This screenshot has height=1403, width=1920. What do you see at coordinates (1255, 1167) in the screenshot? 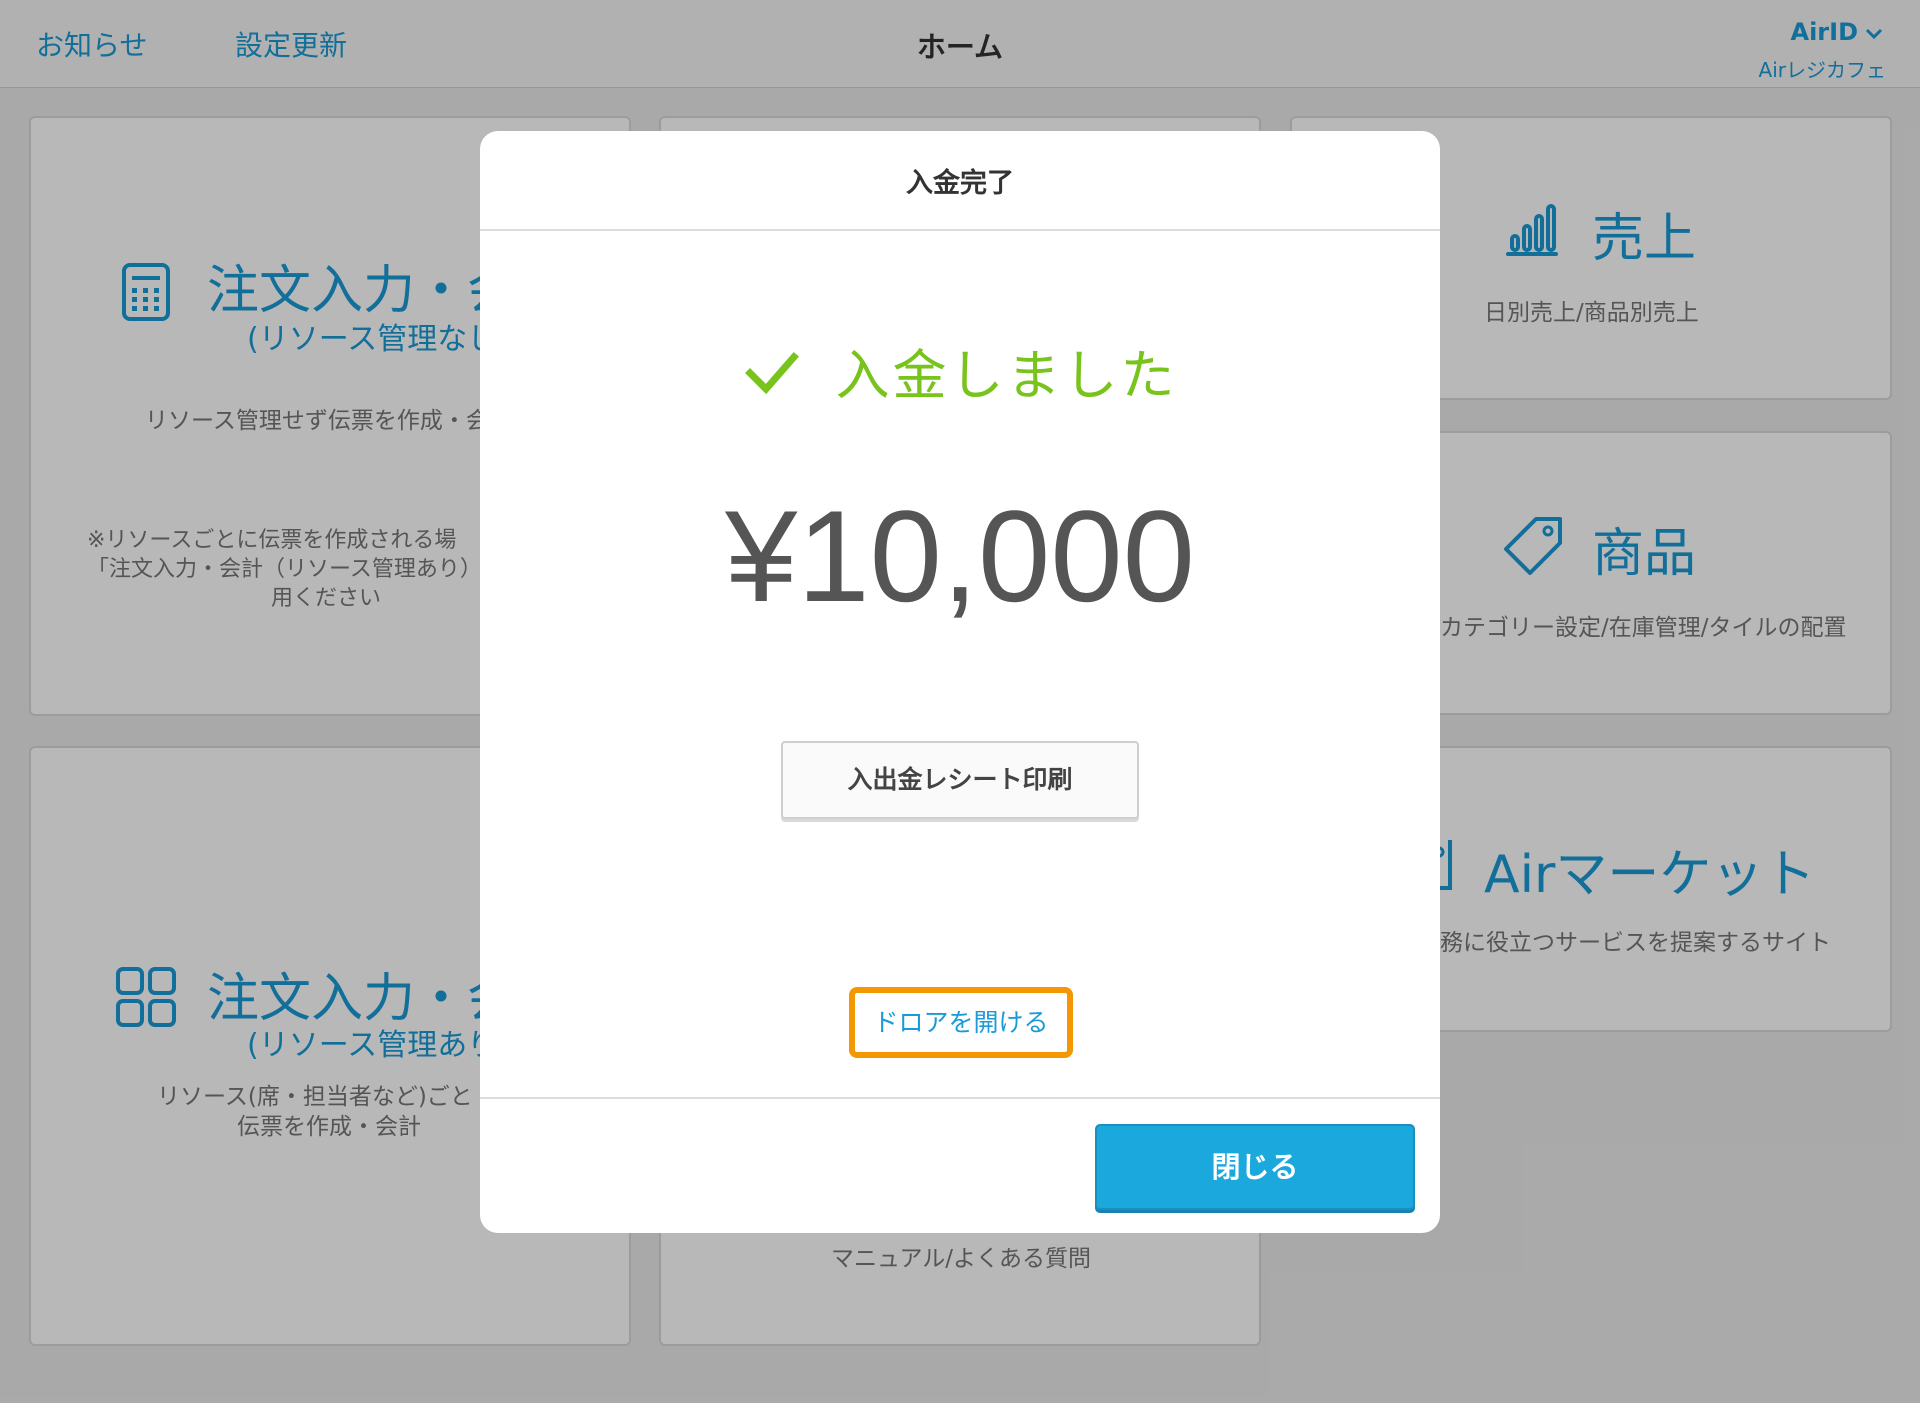
I see `close-button: 閉じる` at bounding box center [1255, 1167].